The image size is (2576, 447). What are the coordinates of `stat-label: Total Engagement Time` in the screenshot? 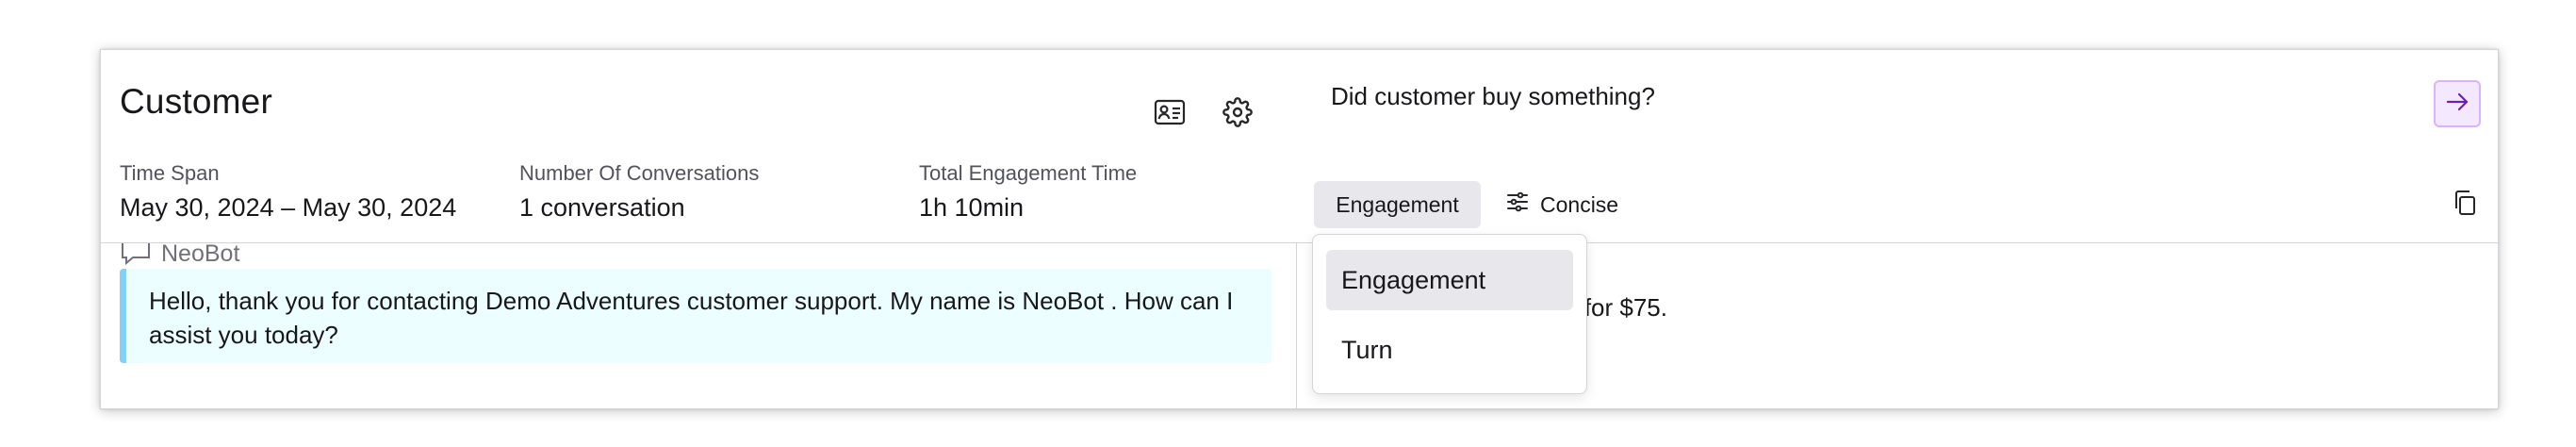 It's located at (1028, 173).